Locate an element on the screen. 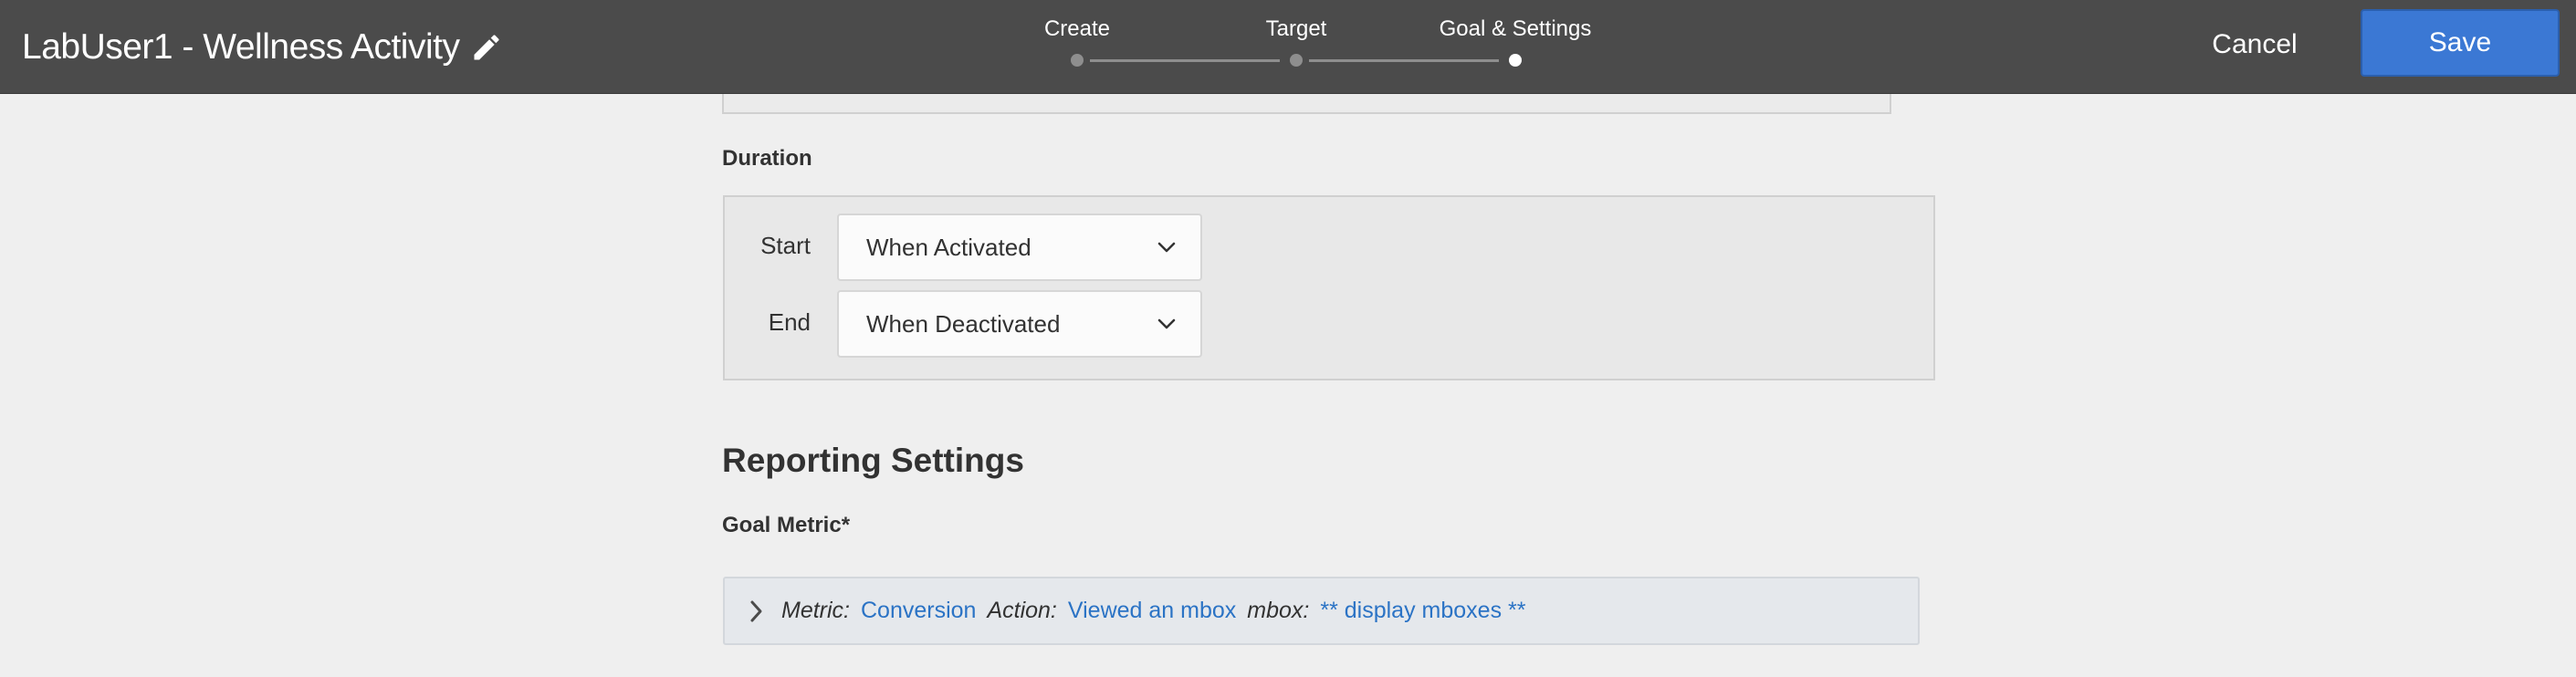 Image resolution: width=2576 pixels, height=677 pixels. step-target: Target is located at coordinates (1296, 29).